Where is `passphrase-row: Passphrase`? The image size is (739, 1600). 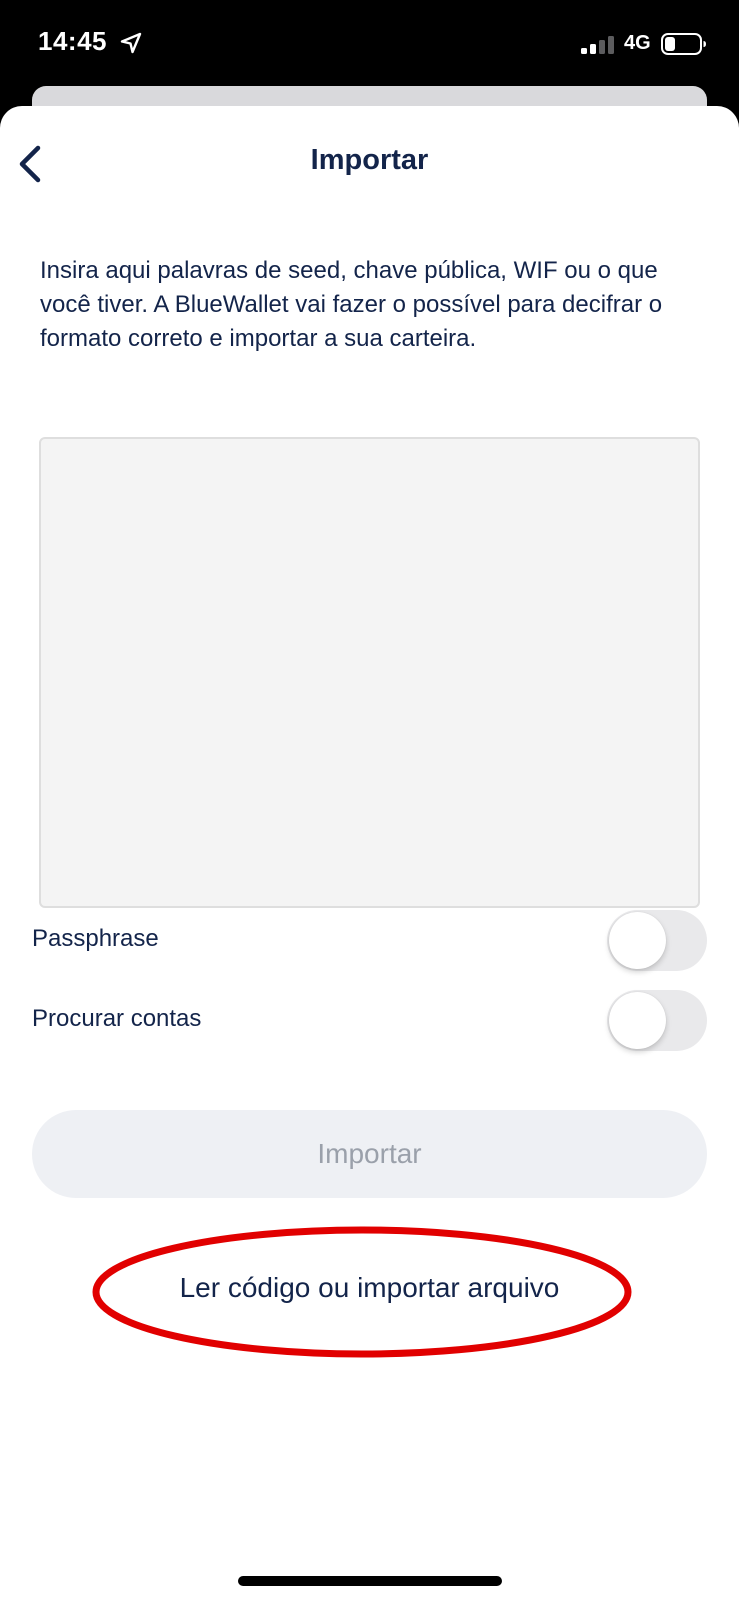 passphrase-row: Passphrase is located at coordinates (369, 941).